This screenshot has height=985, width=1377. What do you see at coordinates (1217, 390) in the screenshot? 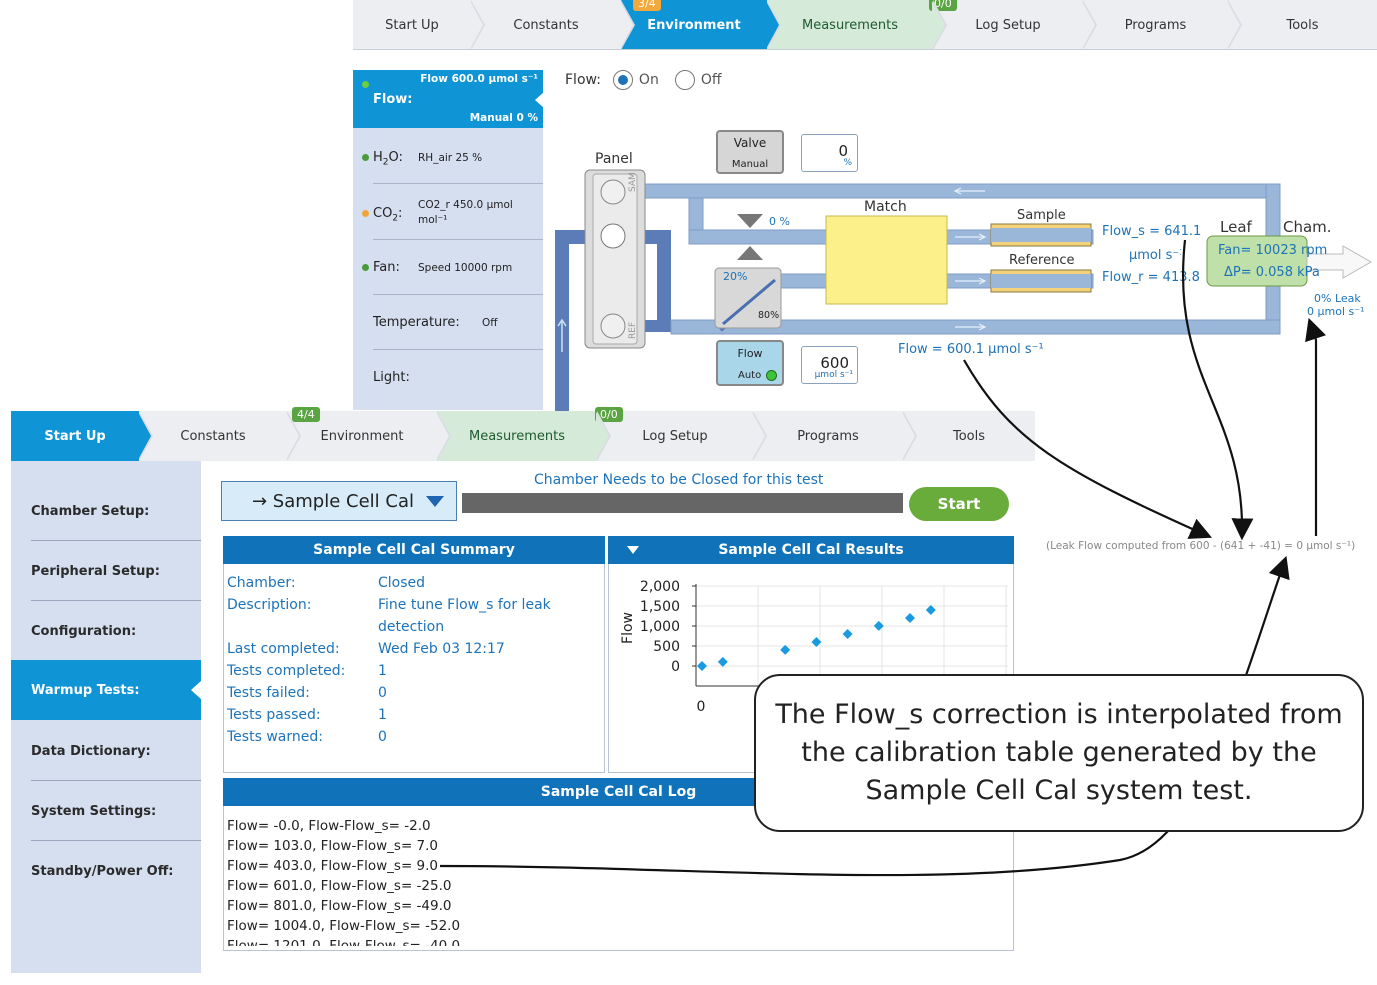
I see `arrow-flow-s-to-note` at bounding box center [1217, 390].